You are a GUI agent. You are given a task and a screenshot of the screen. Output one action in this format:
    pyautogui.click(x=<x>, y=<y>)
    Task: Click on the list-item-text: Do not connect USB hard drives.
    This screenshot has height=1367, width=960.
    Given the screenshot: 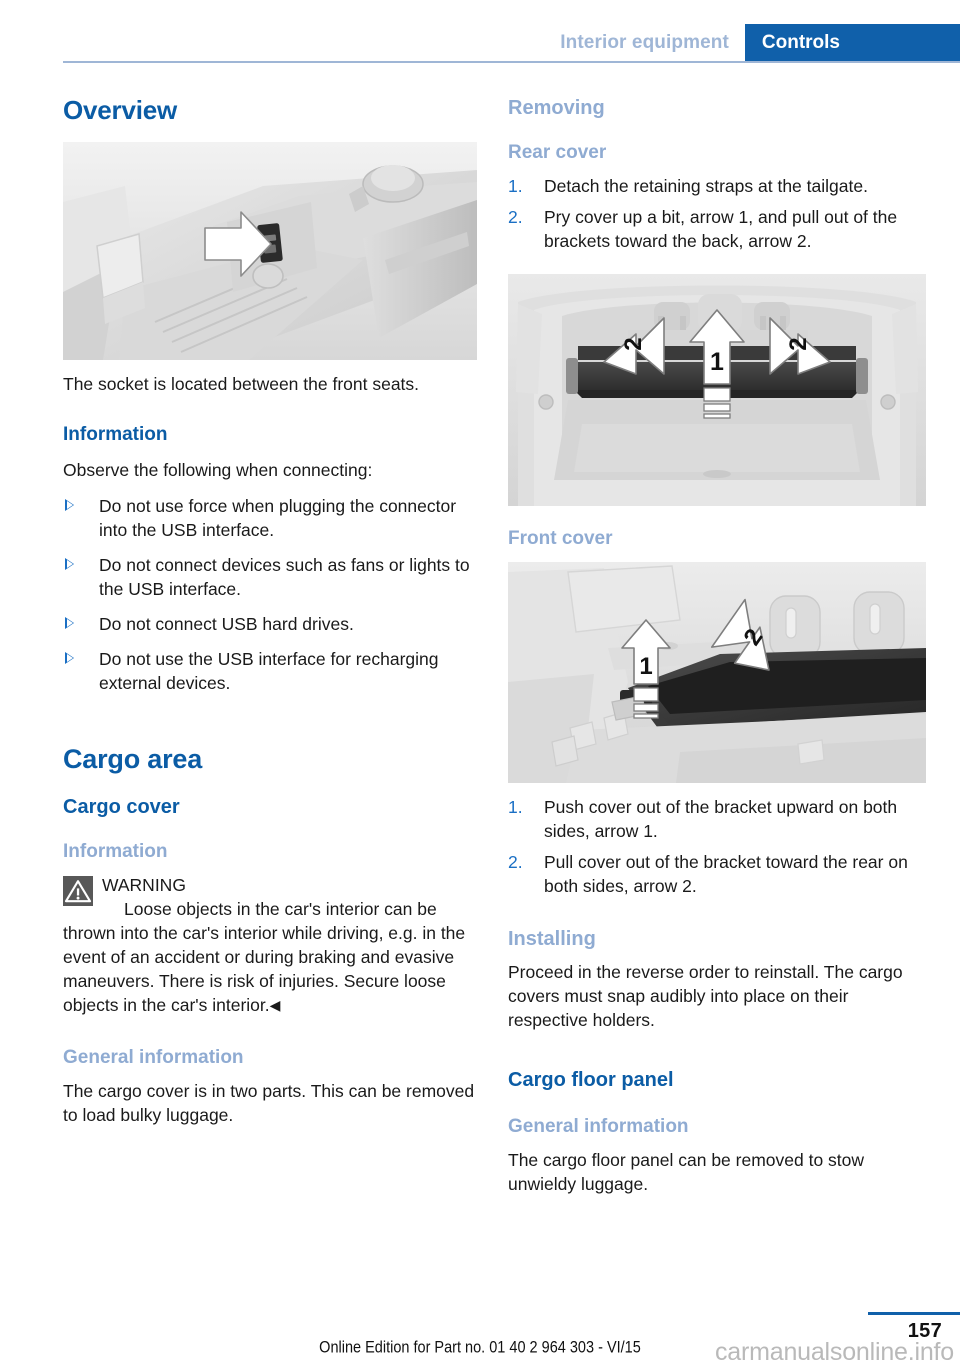 What is the action you would take?
    pyautogui.click(x=226, y=623)
    